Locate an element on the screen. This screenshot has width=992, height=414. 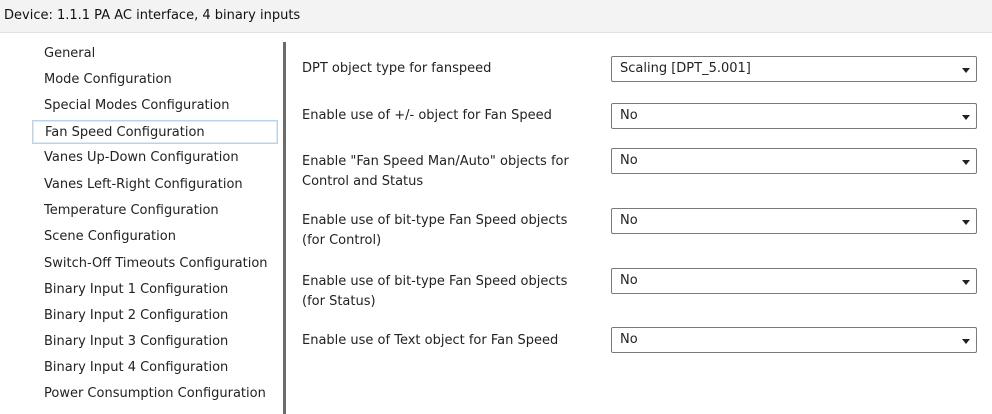
bit-type-control-select: No is located at coordinates (794, 221).